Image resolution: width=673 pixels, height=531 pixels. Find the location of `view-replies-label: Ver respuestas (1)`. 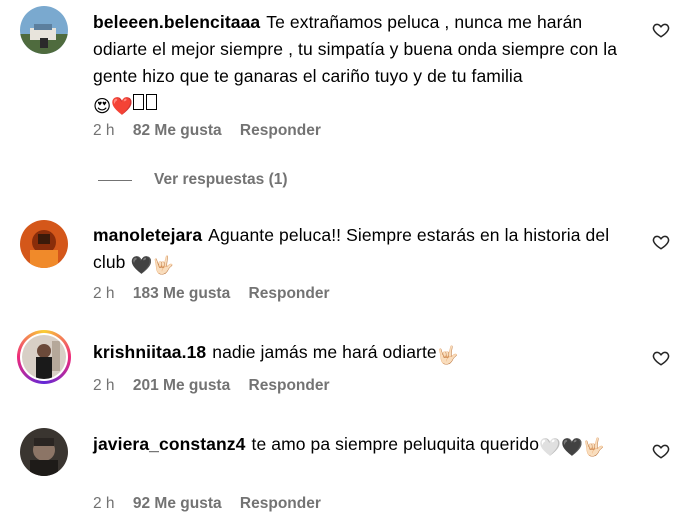

view-replies-label: Ver respuestas (1) is located at coordinates (221, 179).